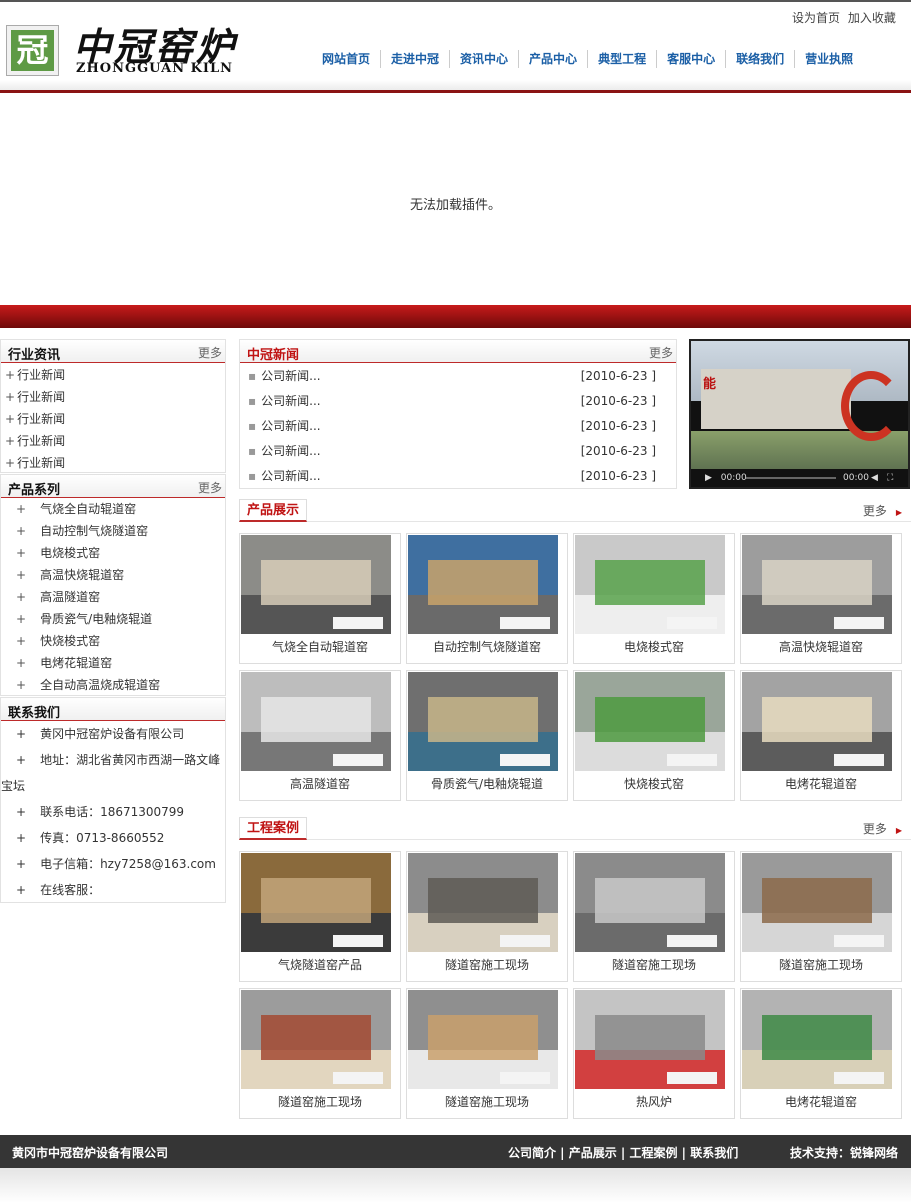 The height and width of the screenshot is (1203, 911). I want to click on contact-online-service: + 在线客服：, so click(113, 890).